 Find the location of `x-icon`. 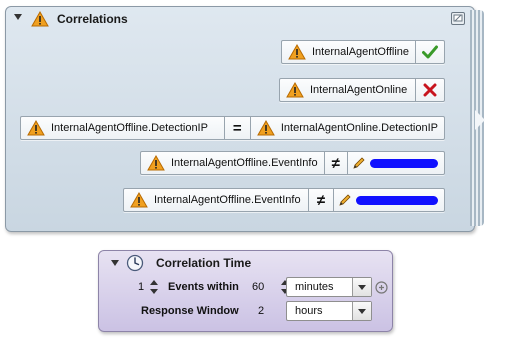

x-icon is located at coordinates (430, 90).